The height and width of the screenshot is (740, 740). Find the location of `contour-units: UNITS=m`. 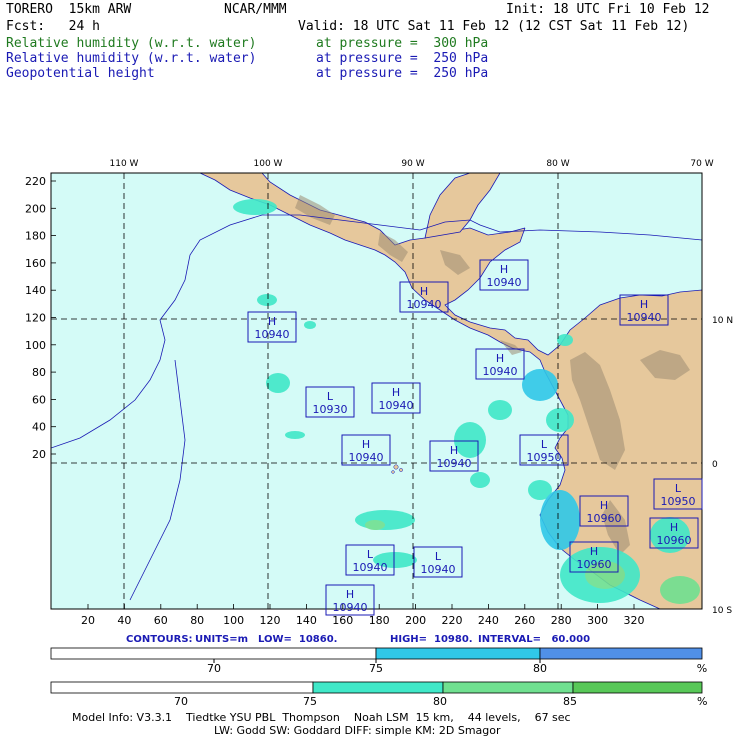

contour-units: UNITS=m is located at coordinates (222, 639).